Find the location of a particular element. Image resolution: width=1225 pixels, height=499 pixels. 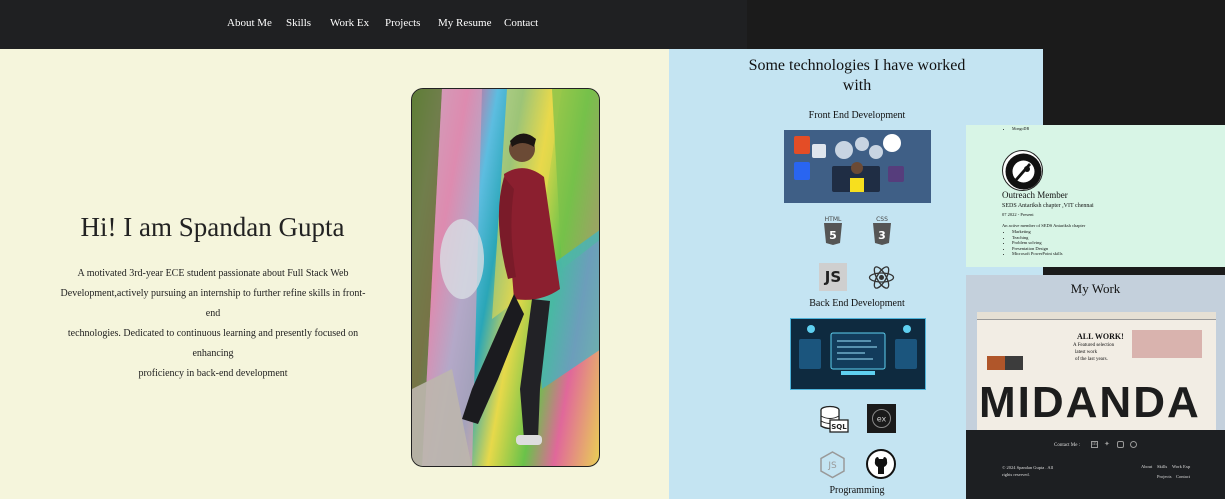

work-preview-heading: ALL WORK! is located at coordinates (1100, 336).